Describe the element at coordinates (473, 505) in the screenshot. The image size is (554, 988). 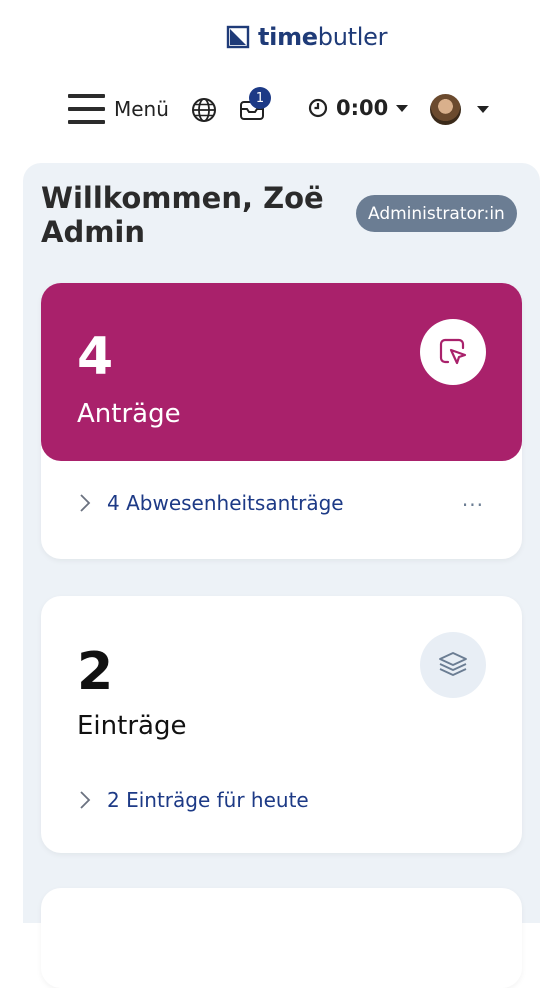
I see `more-options-button: ···` at that location.